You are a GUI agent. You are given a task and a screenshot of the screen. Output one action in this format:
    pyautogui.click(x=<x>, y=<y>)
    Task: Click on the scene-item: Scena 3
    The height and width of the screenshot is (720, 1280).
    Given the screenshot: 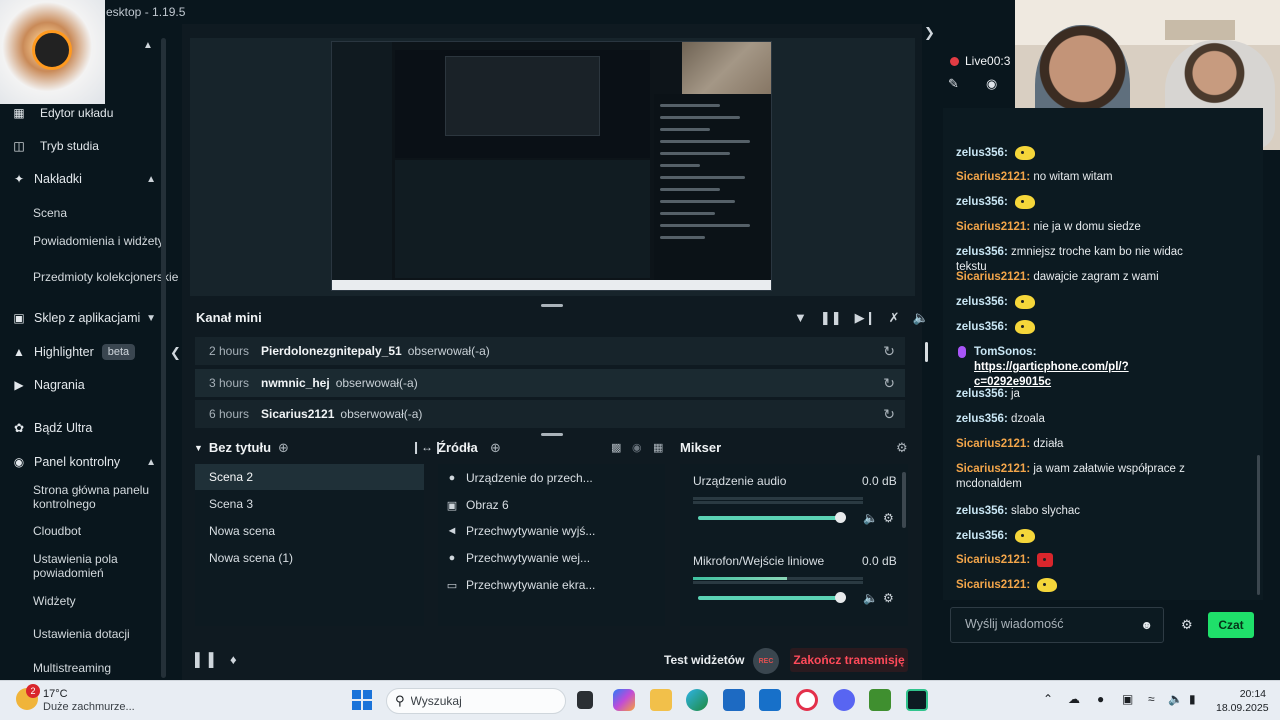 What is the action you would take?
    pyautogui.click(x=309, y=504)
    